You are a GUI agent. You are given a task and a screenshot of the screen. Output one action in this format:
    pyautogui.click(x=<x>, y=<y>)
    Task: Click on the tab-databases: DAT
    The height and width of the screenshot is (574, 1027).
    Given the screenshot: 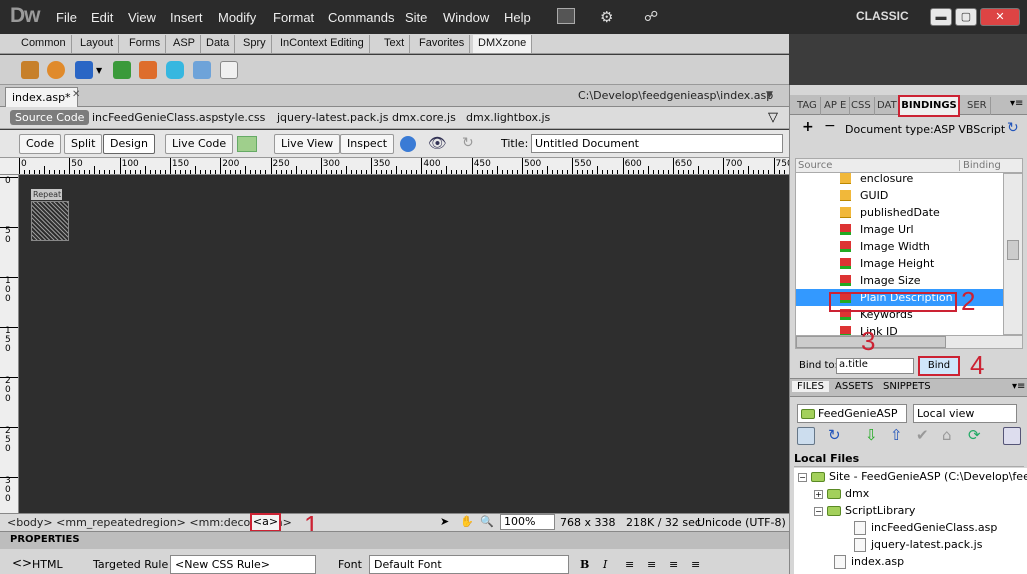 What is the action you would take?
    pyautogui.click(x=887, y=106)
    